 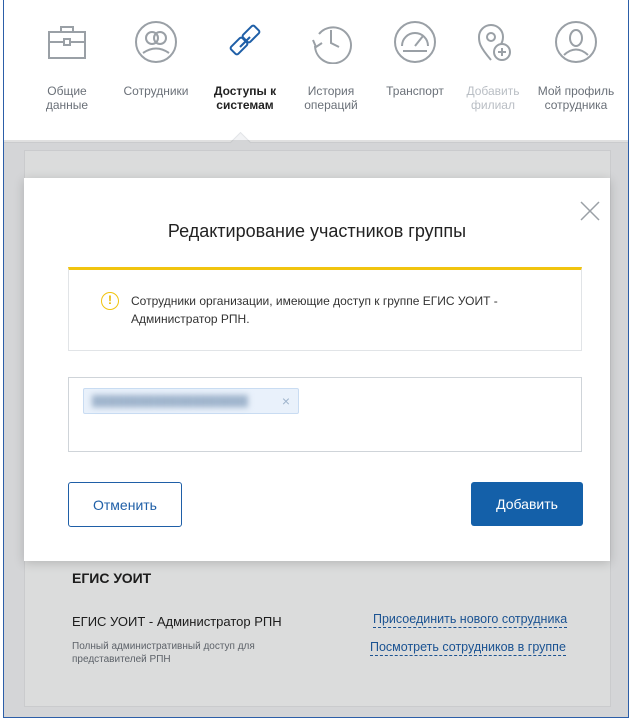 What do you see at coordinates (325, 414) in the screenshot?
I see `members-input: ████████████████████ ×` at bounding box center [325, 414].